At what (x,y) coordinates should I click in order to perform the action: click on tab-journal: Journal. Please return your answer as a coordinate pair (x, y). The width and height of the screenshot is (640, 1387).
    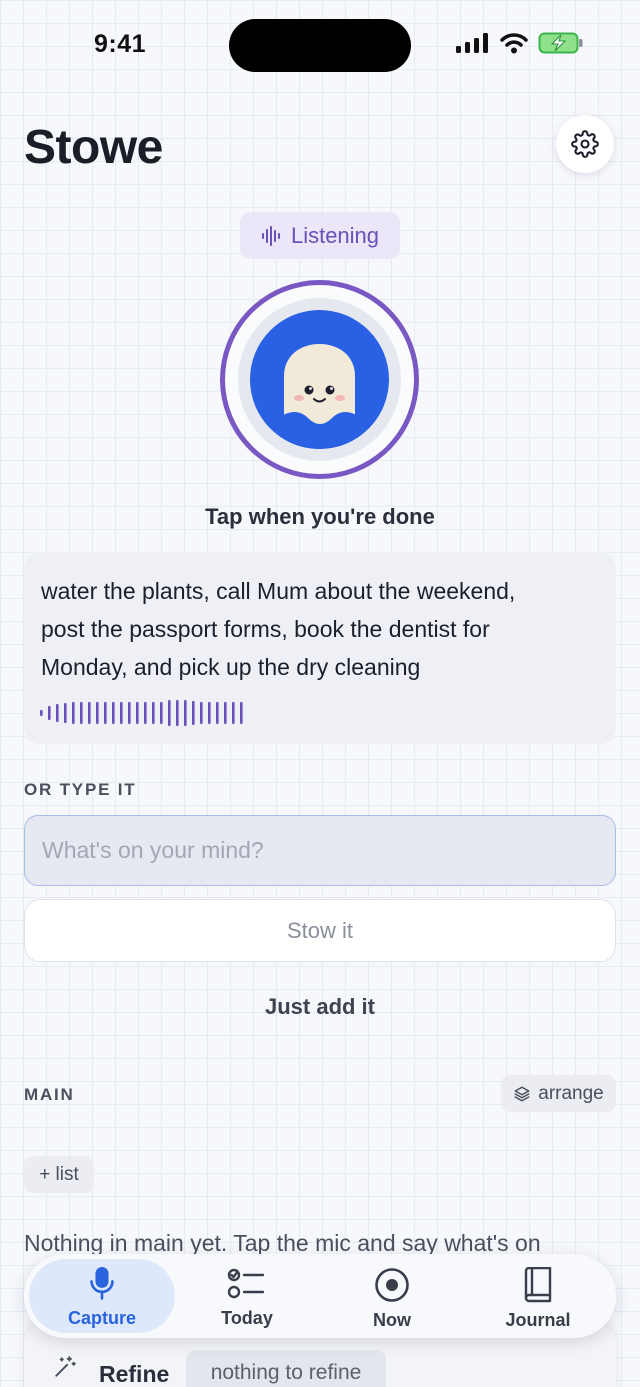
    Looking at the image, I should click on (538, 1296).